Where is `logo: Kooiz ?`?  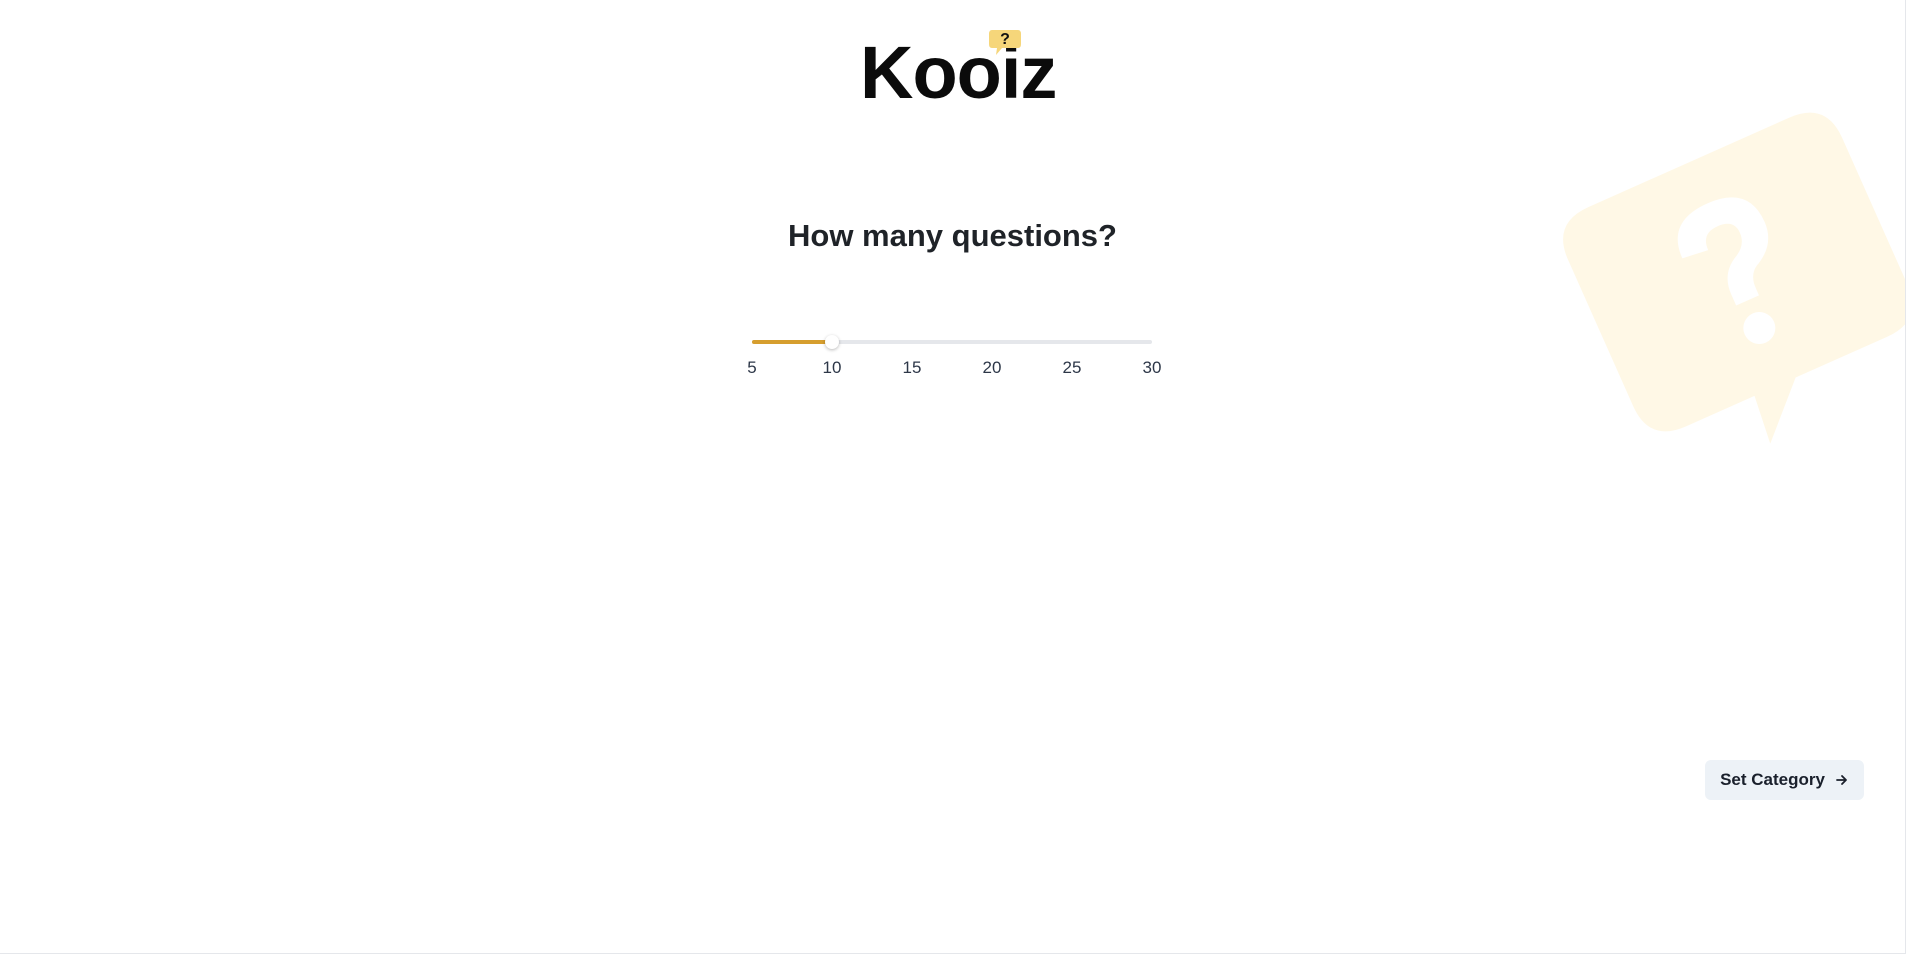
logo: Kooiz ? is located at coordinates (960, 71).